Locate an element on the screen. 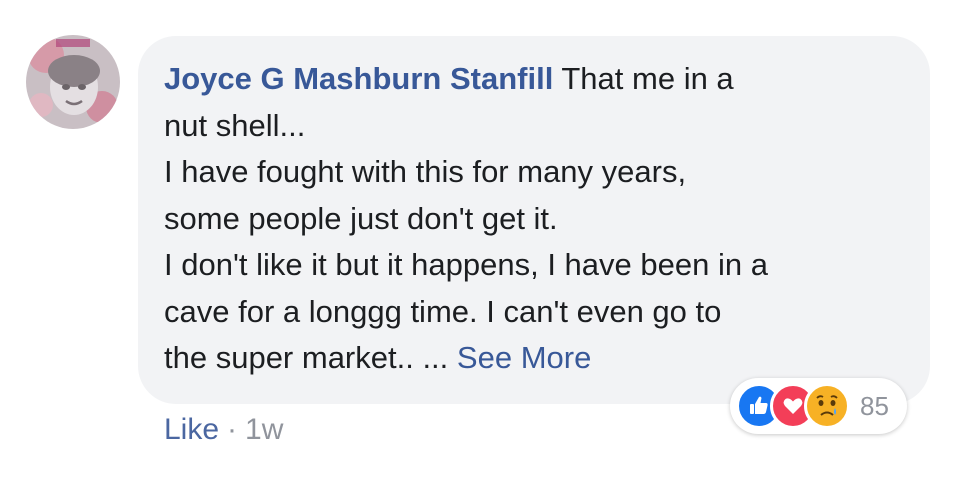  comment-line-last: the super market.. ... See More is located at coordinates (544, 358).